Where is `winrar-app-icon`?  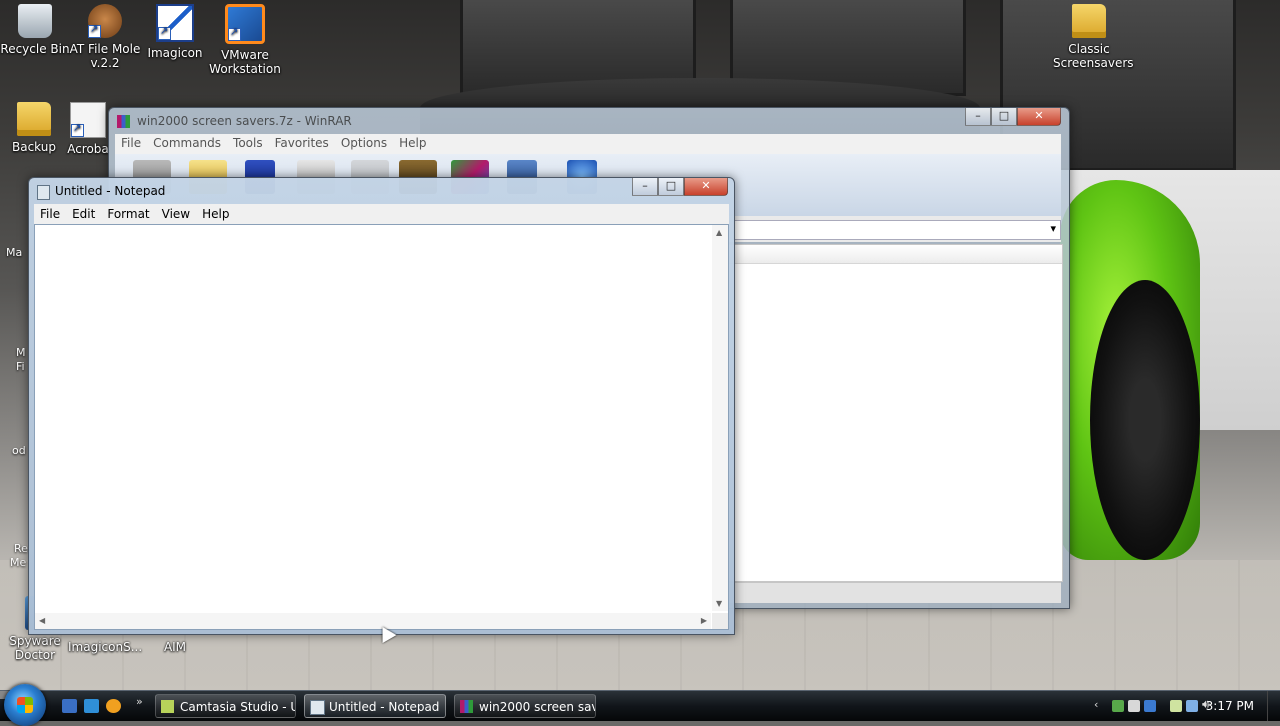 winrar-app-icon is located at coordinates (123, 121).